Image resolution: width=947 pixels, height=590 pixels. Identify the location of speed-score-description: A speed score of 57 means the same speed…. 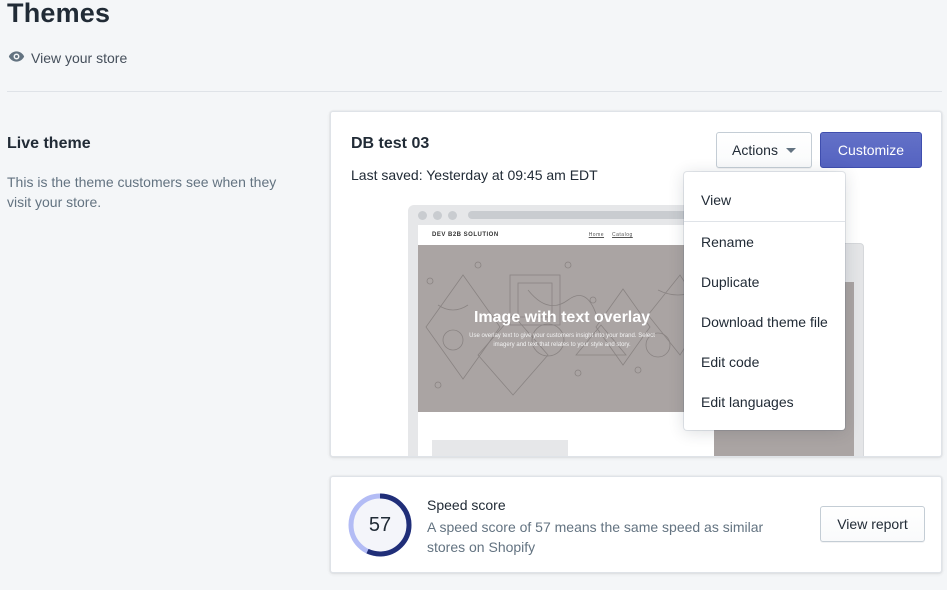
(595, 537).